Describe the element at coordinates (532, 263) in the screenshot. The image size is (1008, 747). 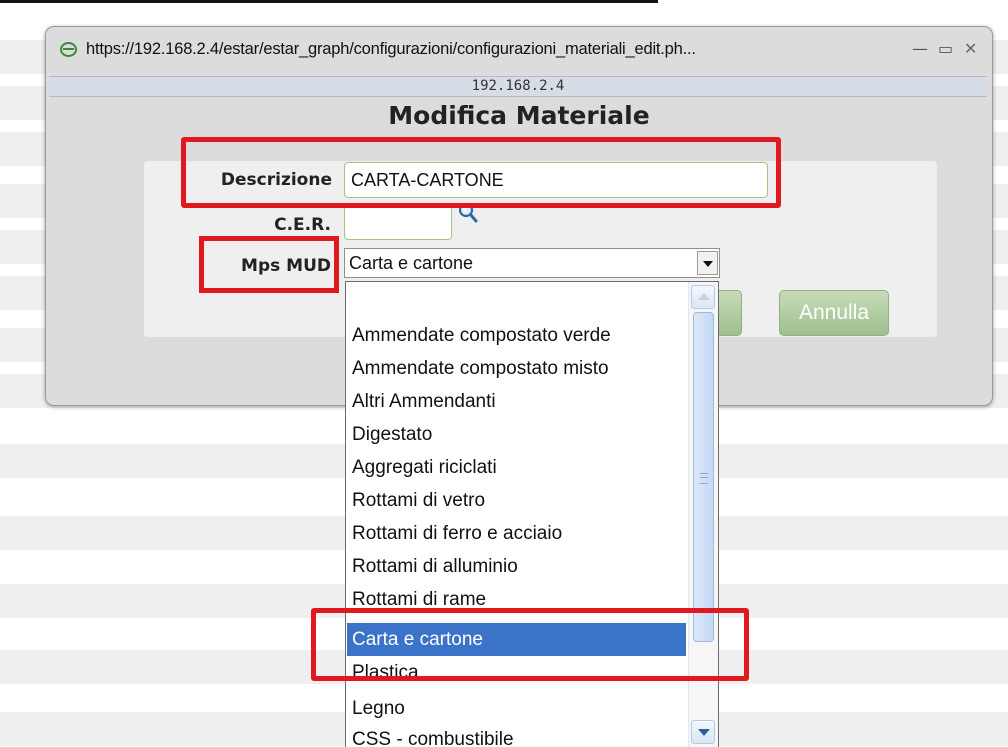
I see `mps-mud-select: Carta e cartone` at that location.